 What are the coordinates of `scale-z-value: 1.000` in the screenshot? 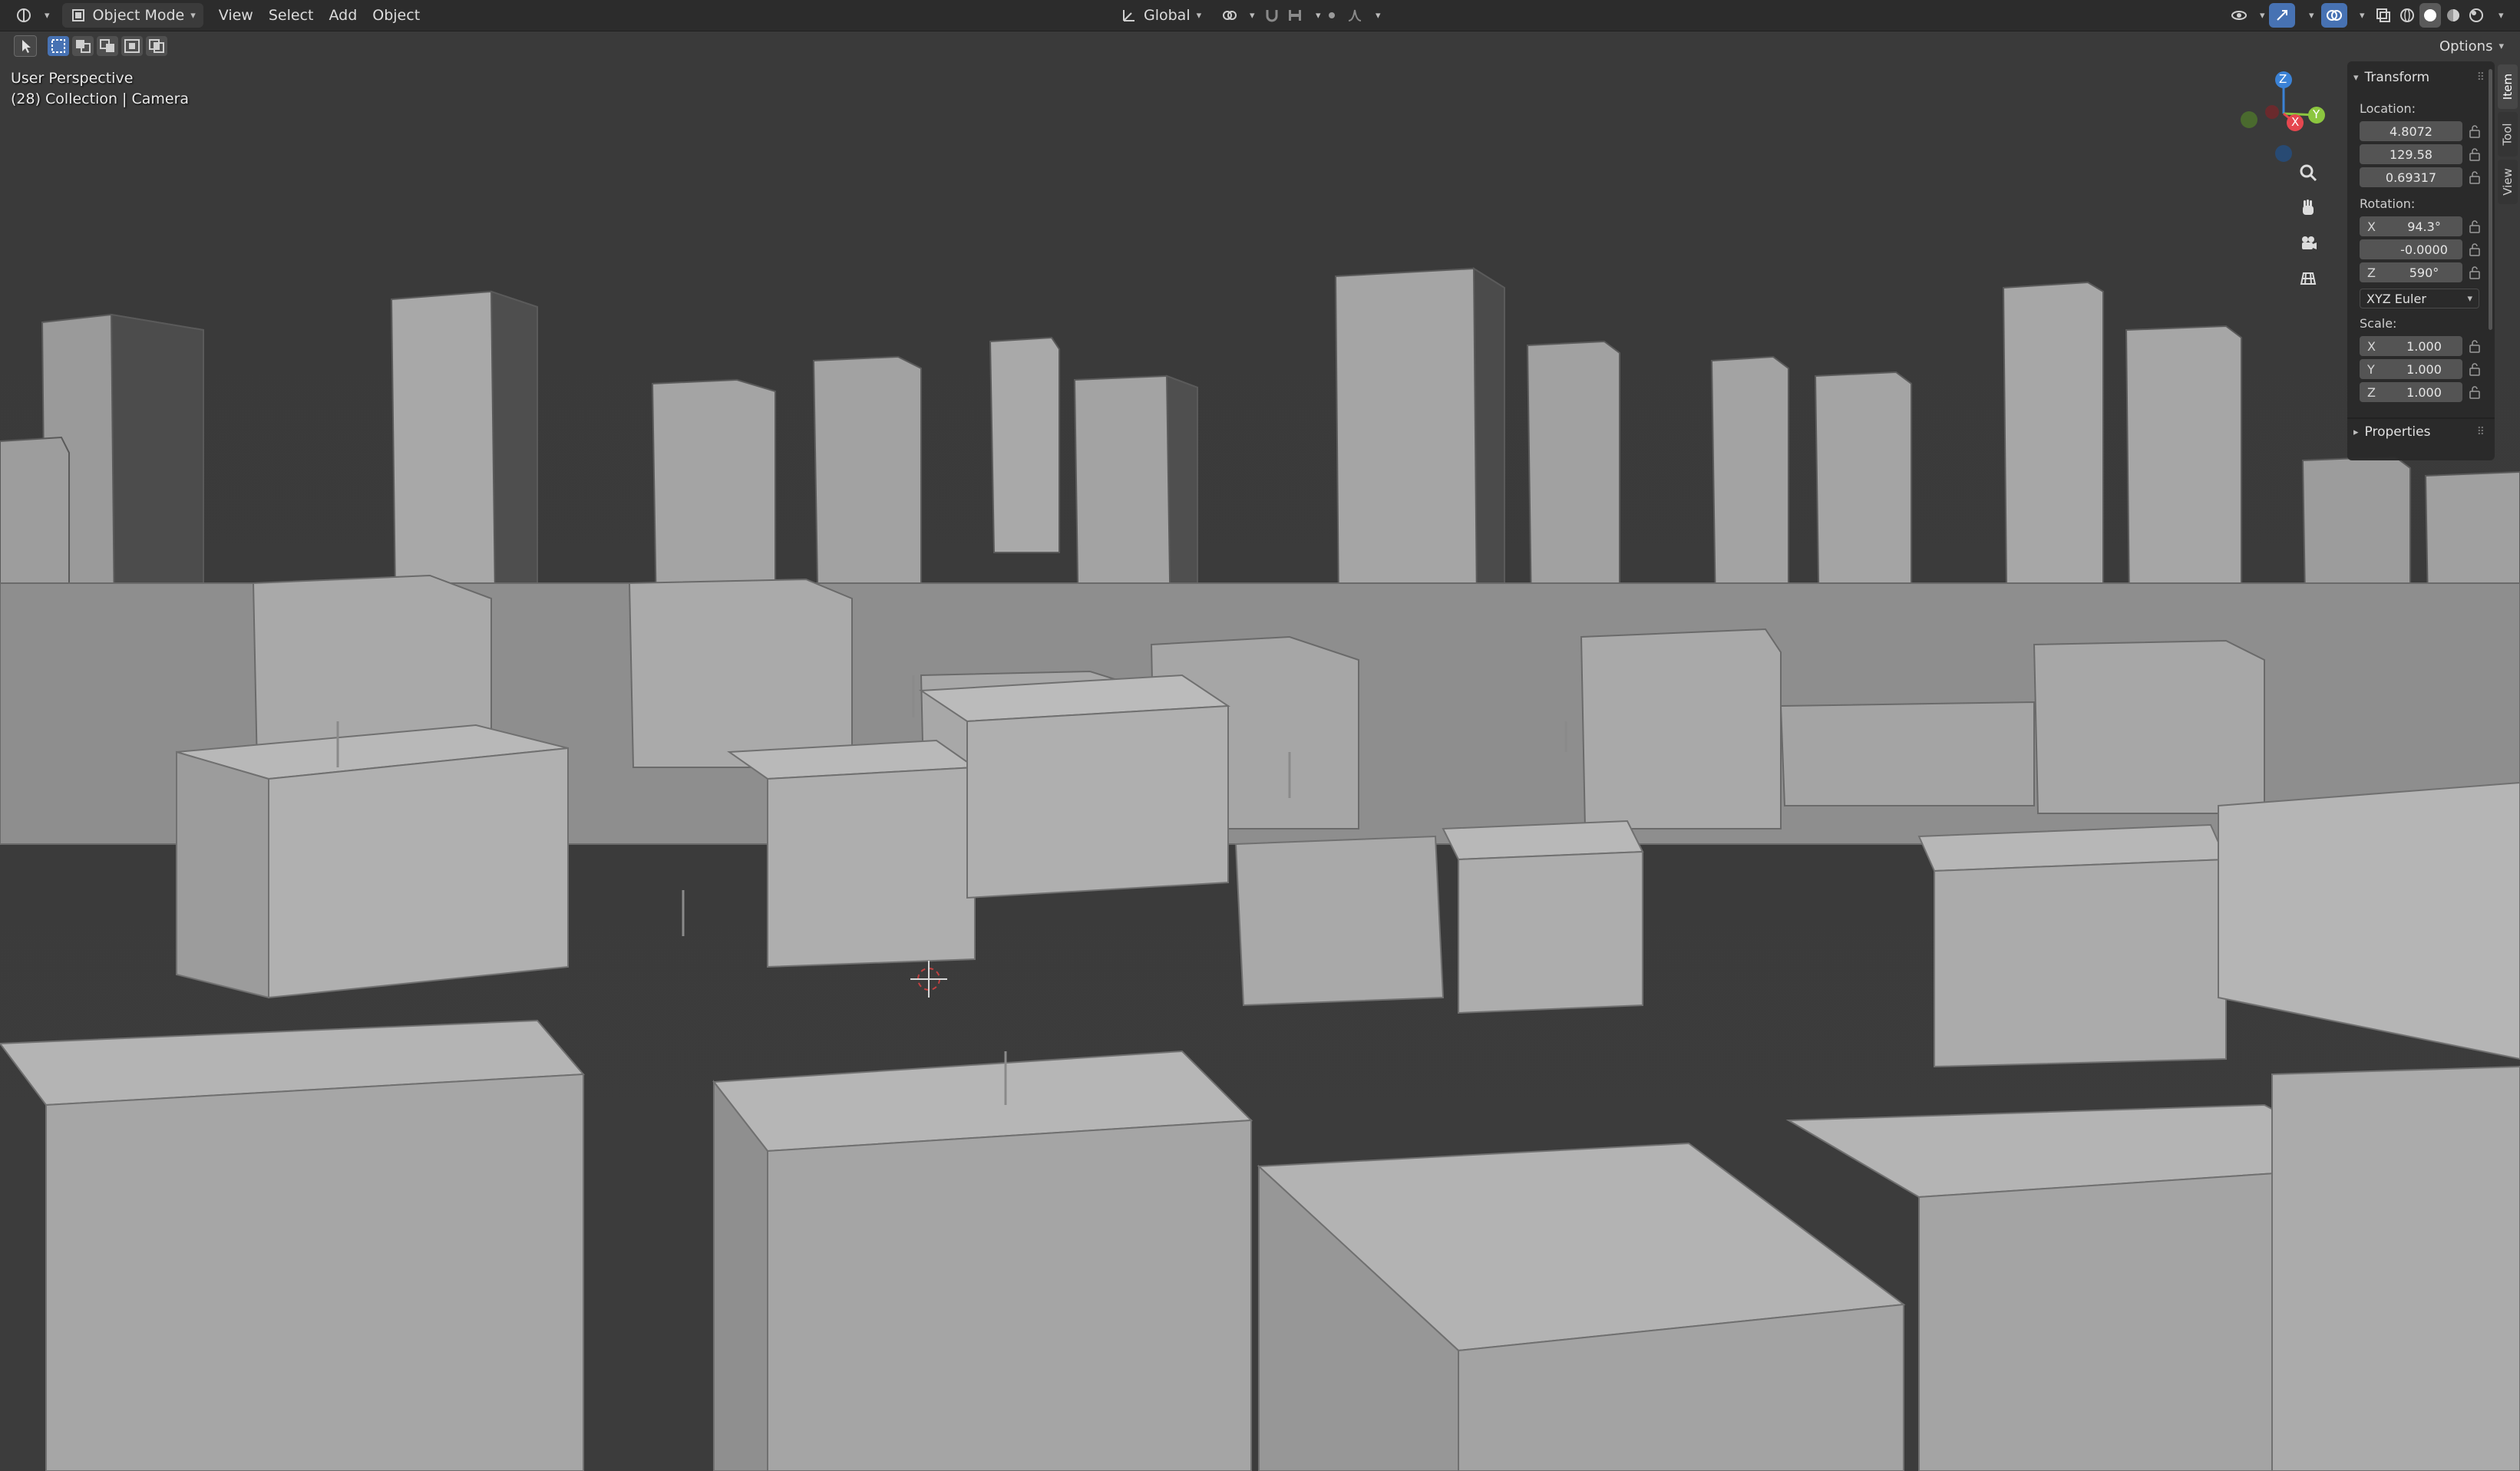 It's located at (2424, 392).